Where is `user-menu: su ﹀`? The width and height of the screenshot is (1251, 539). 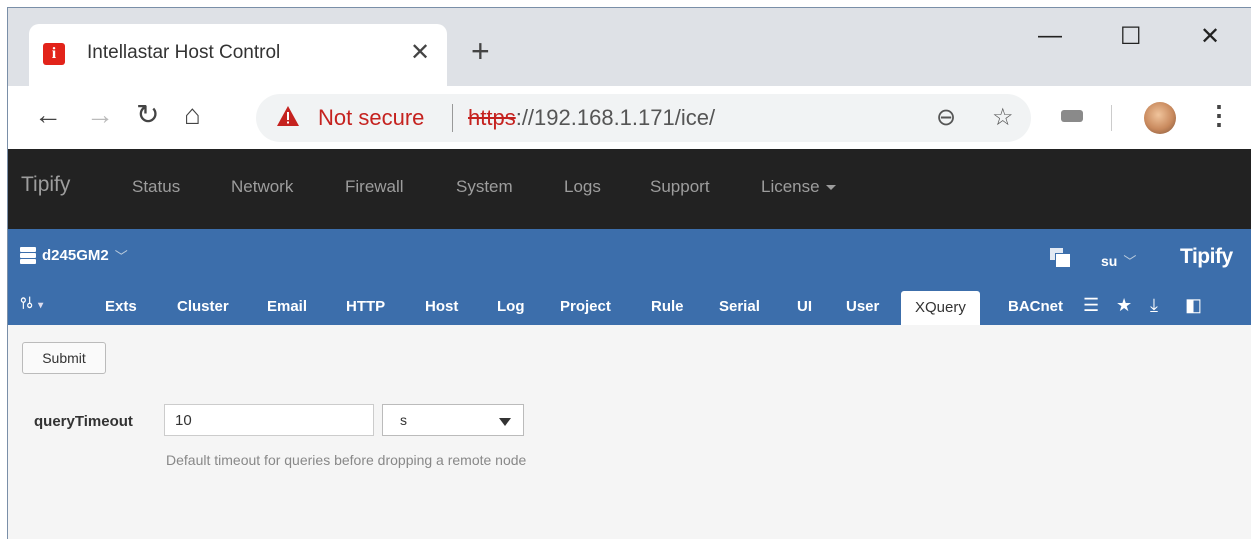
user-menu: su ﹀ is located at coordinates (1118, 260).